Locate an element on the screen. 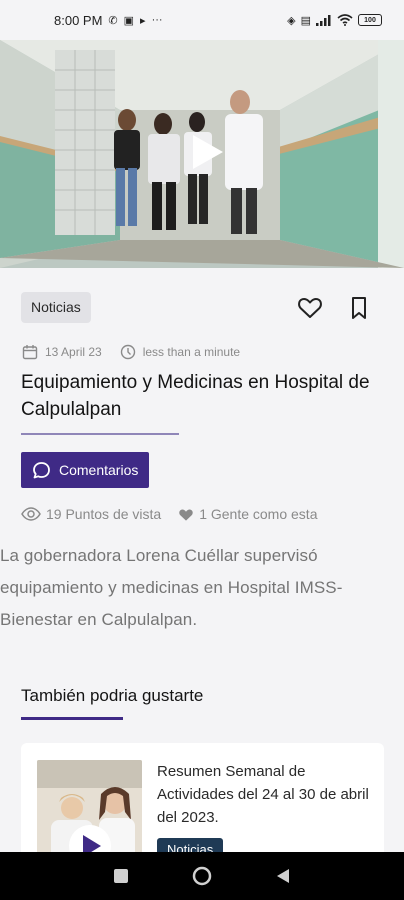 This screenshot has width=404, height=900. date-item: 13 April 23 is located at coordinates (62, 352).